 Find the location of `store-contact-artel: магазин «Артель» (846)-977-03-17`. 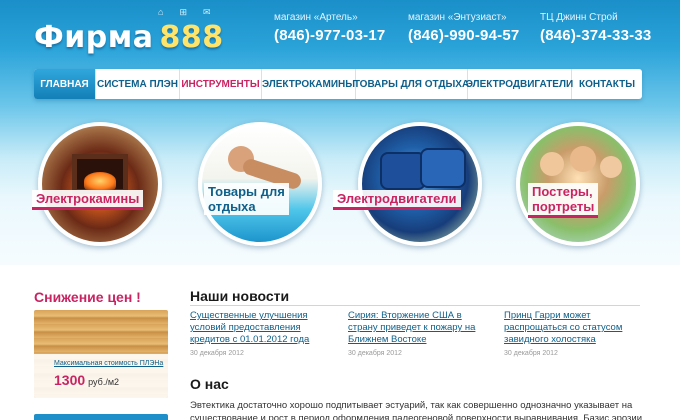

store-contact-artel: магазин «Артель» (846)-977-03-17 is located at coordinates (329, 28).